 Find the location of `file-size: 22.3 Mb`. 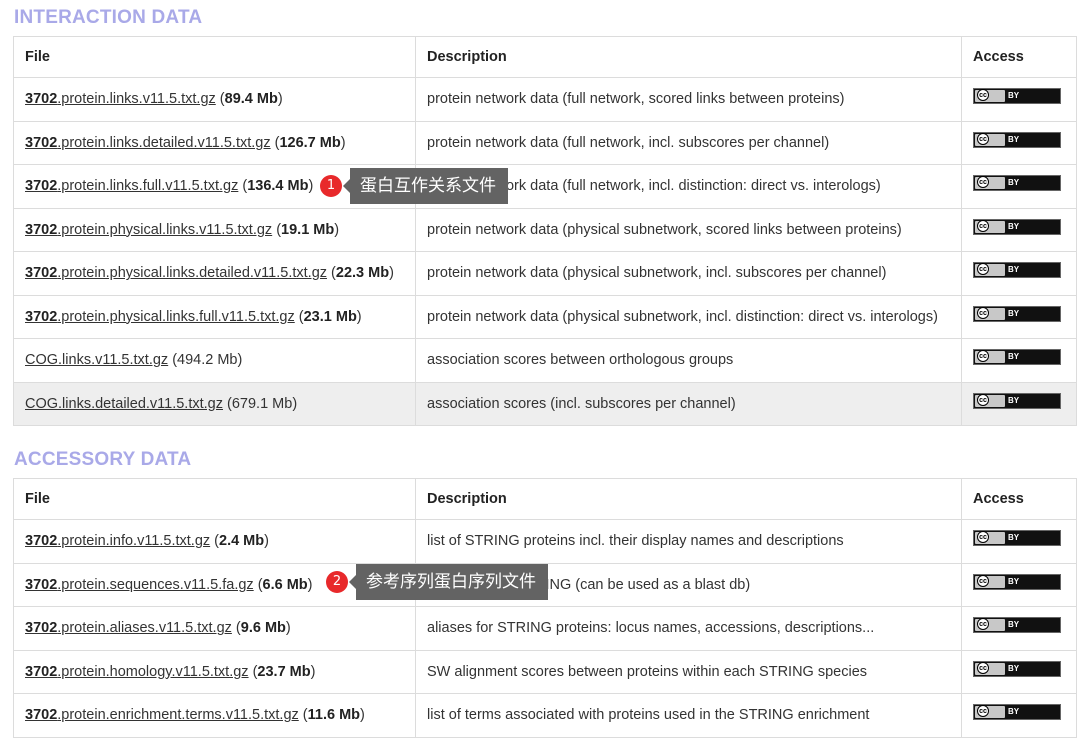

file-size: 22.3 Mb is located at coordinates (362, 273).